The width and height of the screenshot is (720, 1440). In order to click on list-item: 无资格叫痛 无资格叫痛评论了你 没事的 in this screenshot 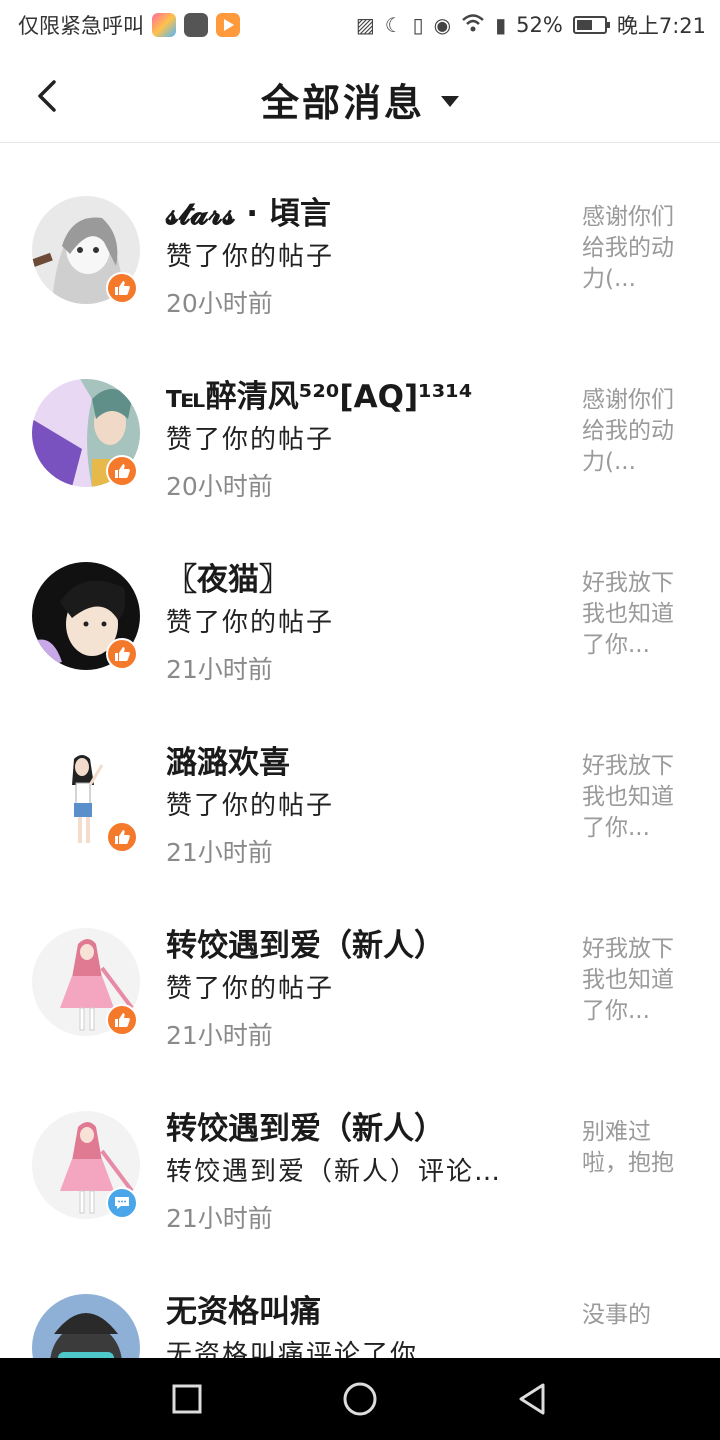, I will do `click(360, 1300)`.